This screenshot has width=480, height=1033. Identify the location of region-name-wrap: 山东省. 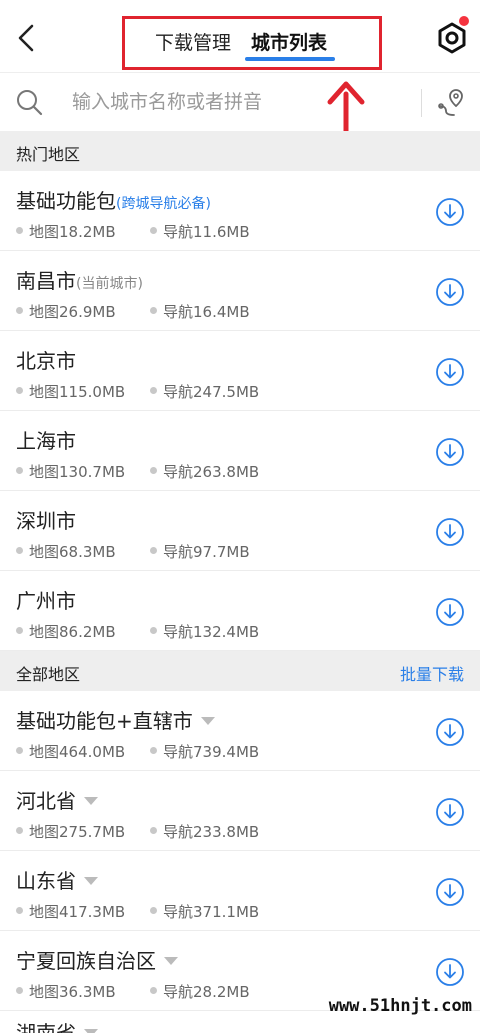
(57, 879).